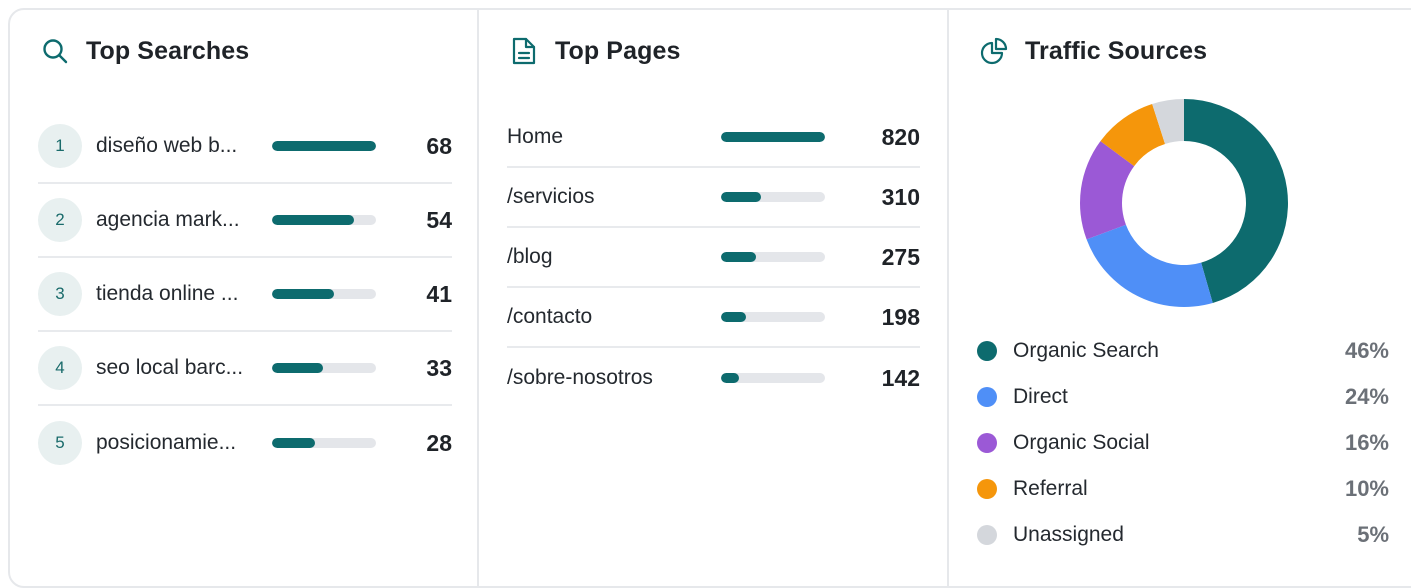 Image resolution: width=1411 pixels, height=588 pixels. Describe the element at coordinates (1183, 397) in the screenshot. I see `legend-item: Direct 24%` at that location.